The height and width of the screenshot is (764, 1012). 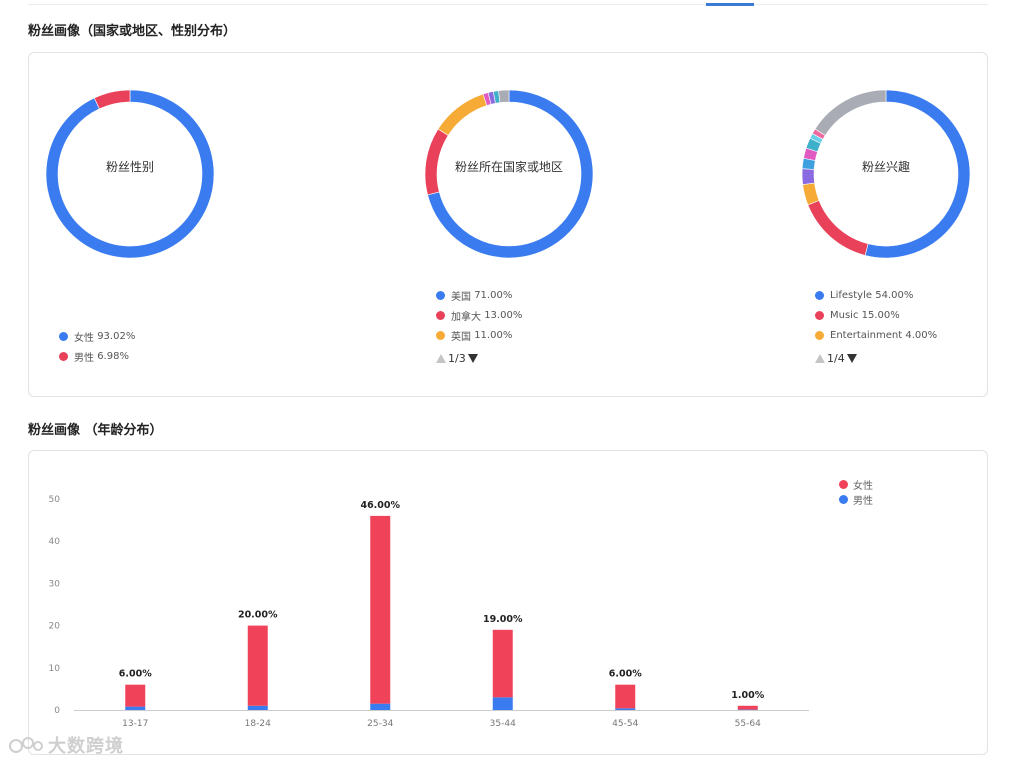 I want to click on legend-item-female: 女性 93.02%, so click(x=97, y=336).